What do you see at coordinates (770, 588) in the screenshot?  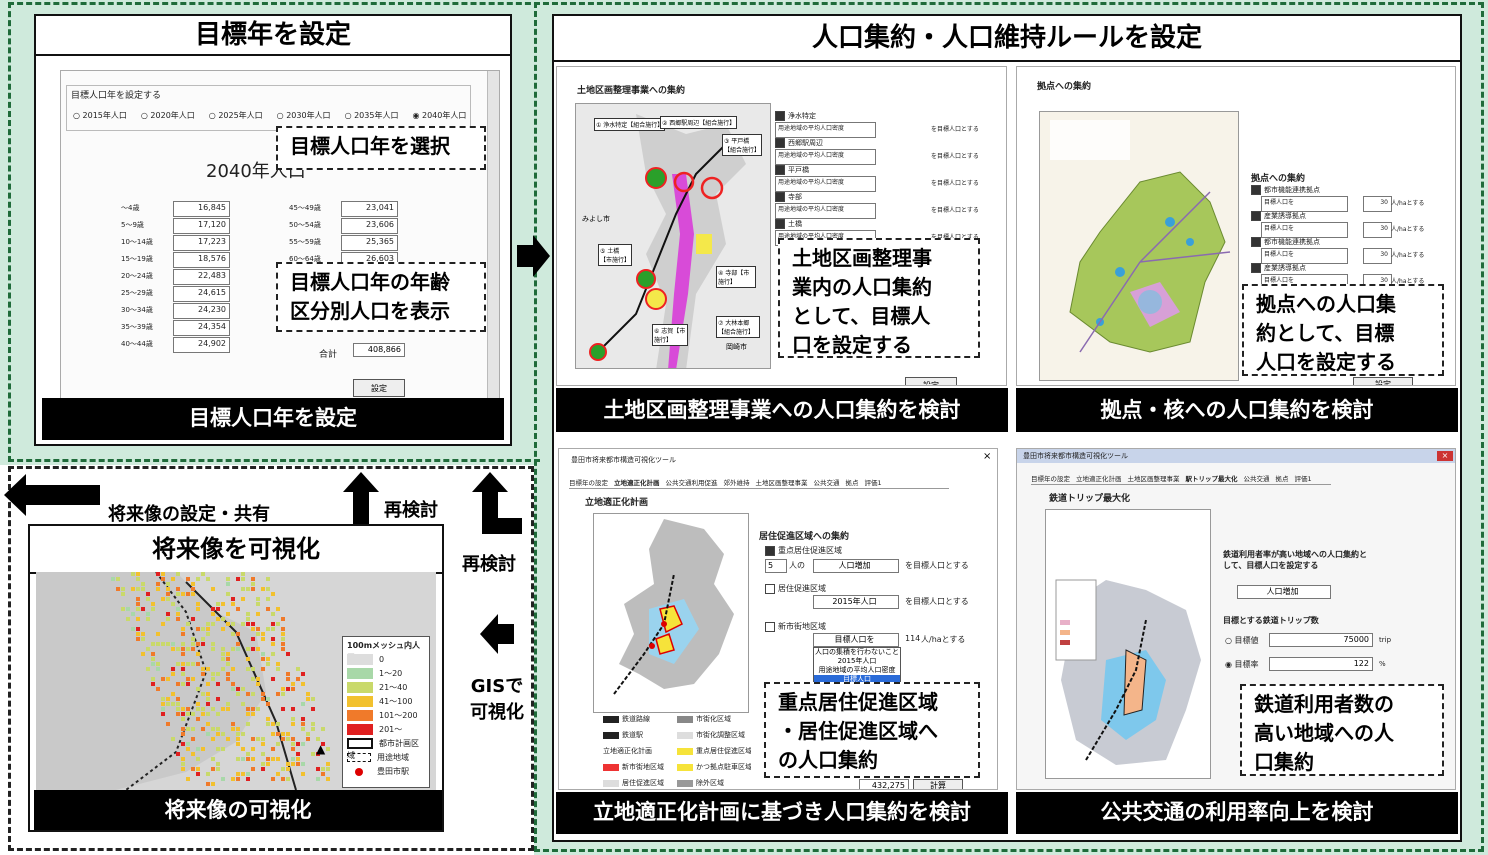 I see `location-opt2-checkbox` at bounding box center [770, 588].